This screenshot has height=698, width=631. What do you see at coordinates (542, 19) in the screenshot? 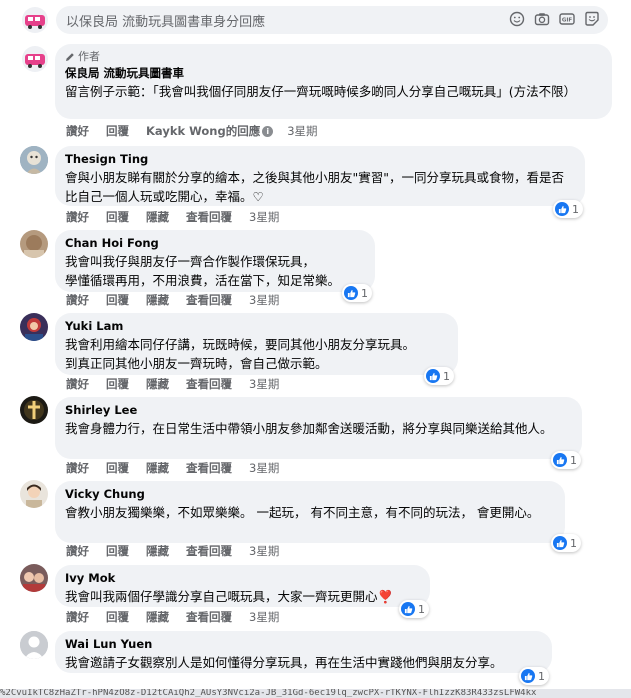
I see `camera-icon` at bounding box center [542, 19].